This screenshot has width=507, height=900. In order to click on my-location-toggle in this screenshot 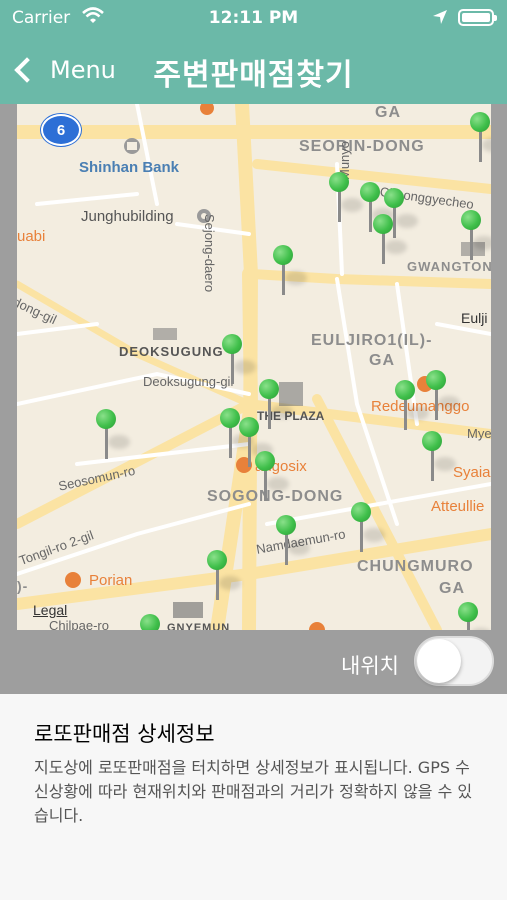, I will do `click(454, 661)`.